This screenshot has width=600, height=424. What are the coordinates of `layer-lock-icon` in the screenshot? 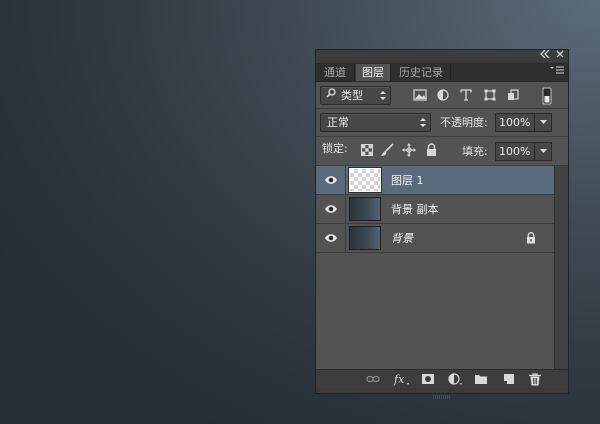 It's located at (532, 238).